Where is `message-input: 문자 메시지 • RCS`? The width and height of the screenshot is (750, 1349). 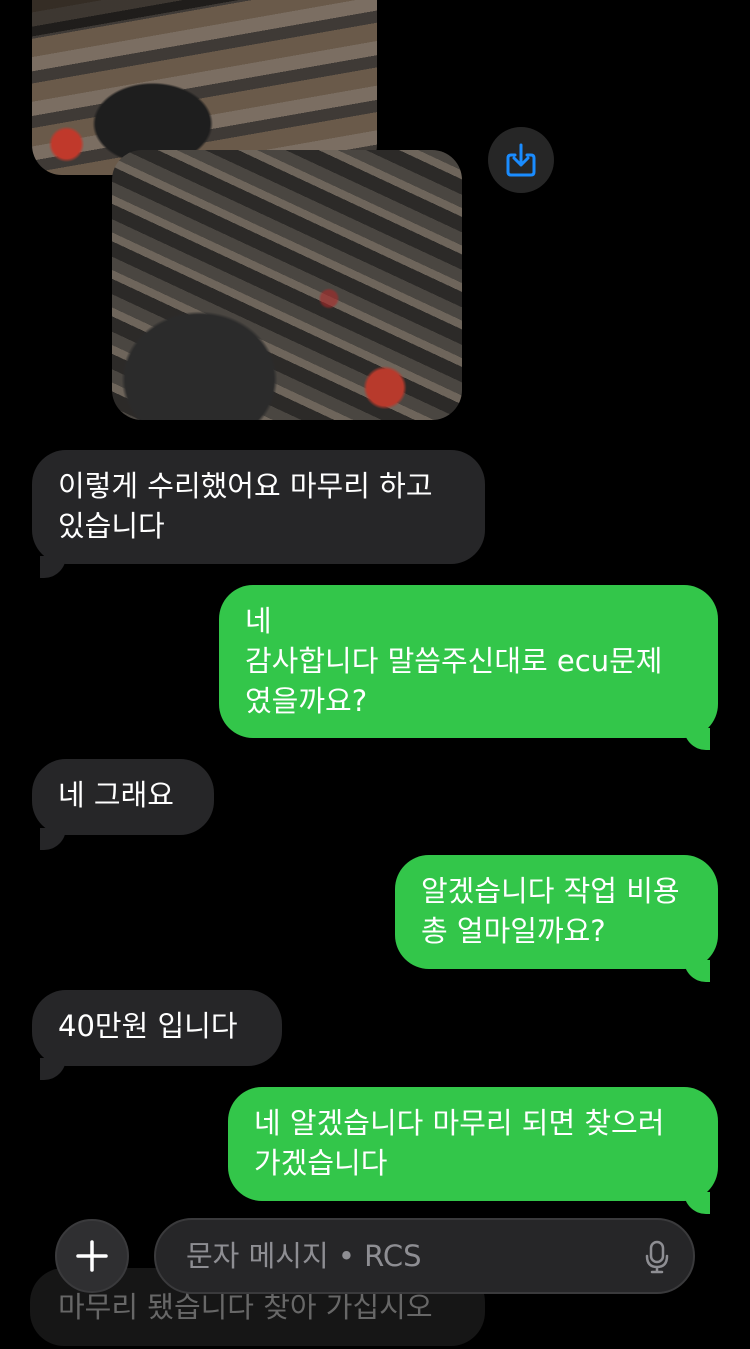 message-input: 문자 메시지 • RCS is located at coordinates (424, 1256).